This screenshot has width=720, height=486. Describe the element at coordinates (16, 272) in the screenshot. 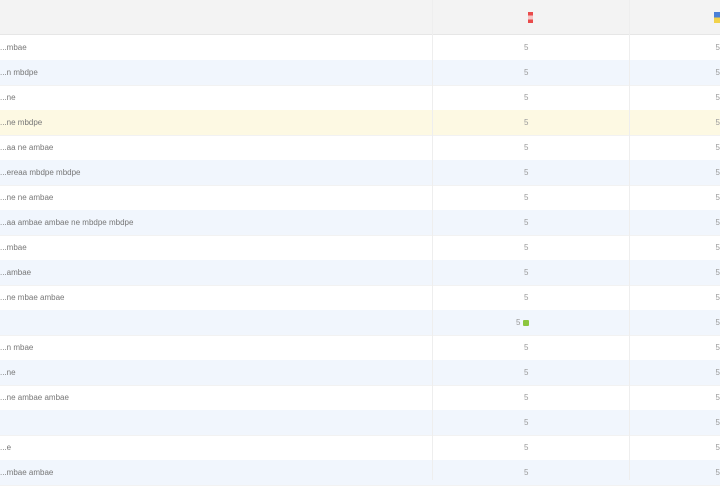

I see `row-label: ...ambae` at that location.